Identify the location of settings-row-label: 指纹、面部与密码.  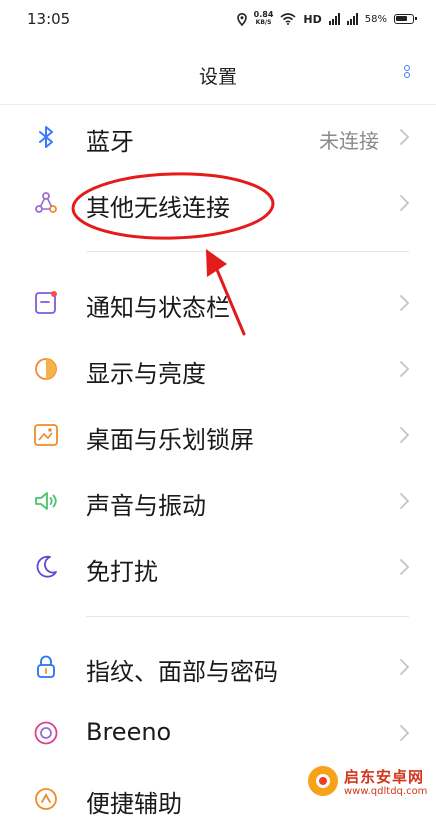
(182, 672).